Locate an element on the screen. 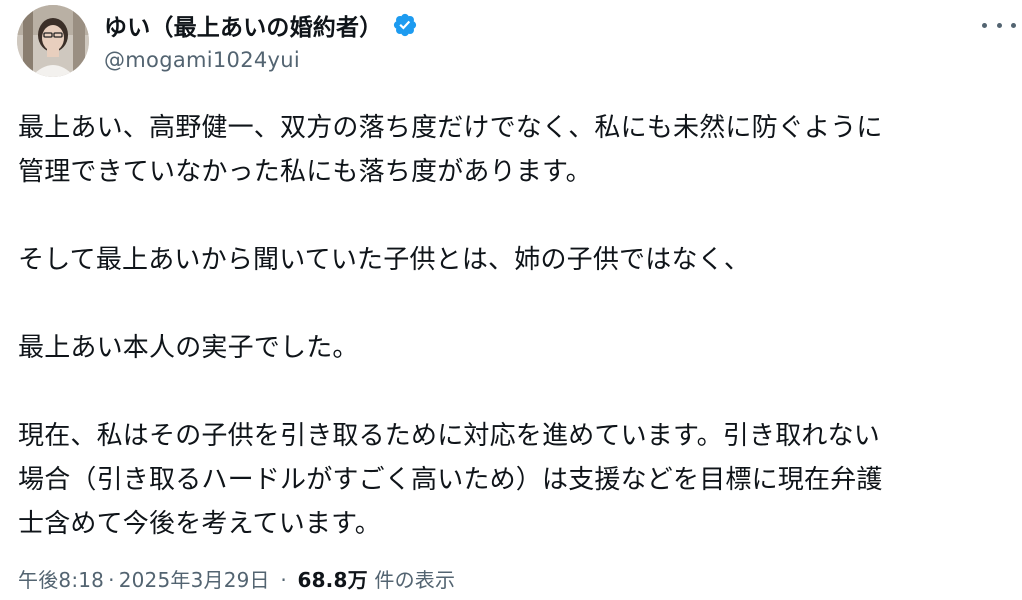  avatar is located at coordinates (53, 41).